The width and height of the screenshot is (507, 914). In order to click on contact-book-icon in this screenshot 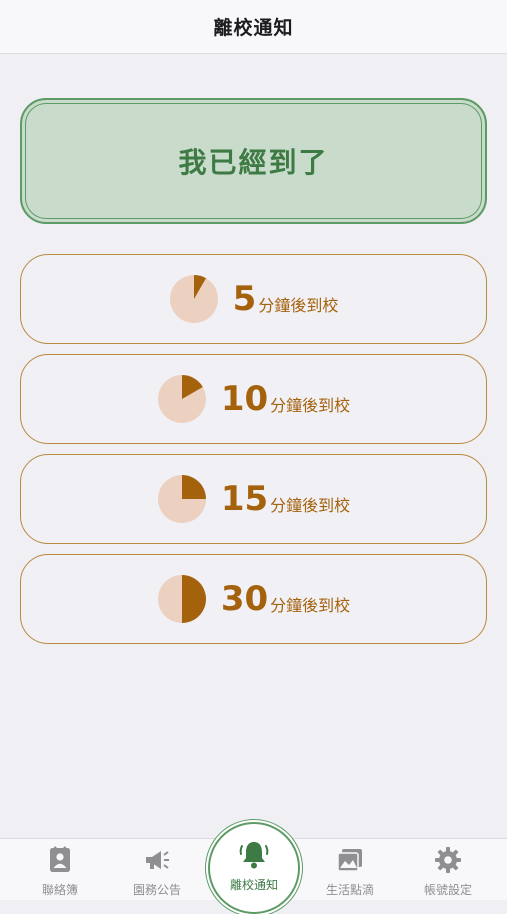, I will do `click(60, 859)`.